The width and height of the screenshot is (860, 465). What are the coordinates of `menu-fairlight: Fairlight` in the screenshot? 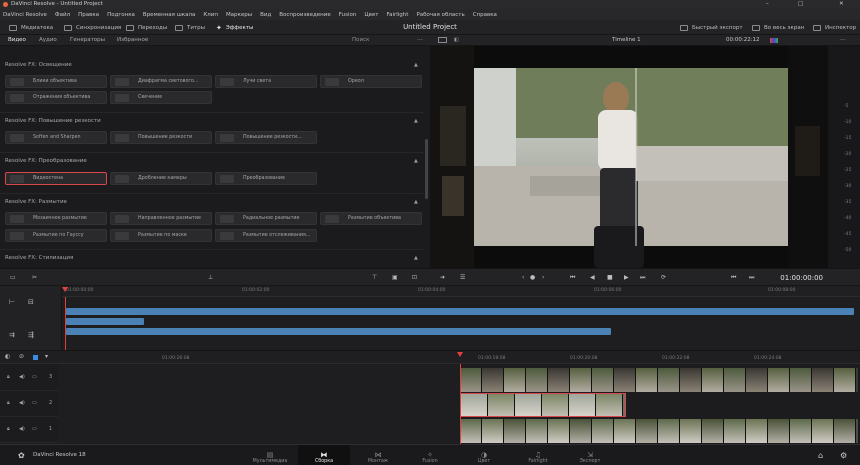 It's located at (397, 15).